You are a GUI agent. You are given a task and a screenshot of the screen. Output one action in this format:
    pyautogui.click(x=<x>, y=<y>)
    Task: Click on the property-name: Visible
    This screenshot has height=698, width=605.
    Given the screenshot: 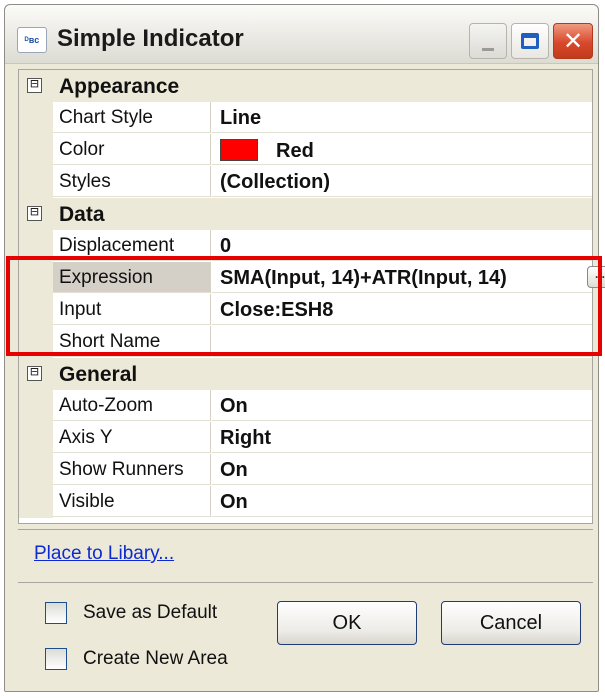 What is the action you would take?
    pyautogui.click(x=132, y=501)
    